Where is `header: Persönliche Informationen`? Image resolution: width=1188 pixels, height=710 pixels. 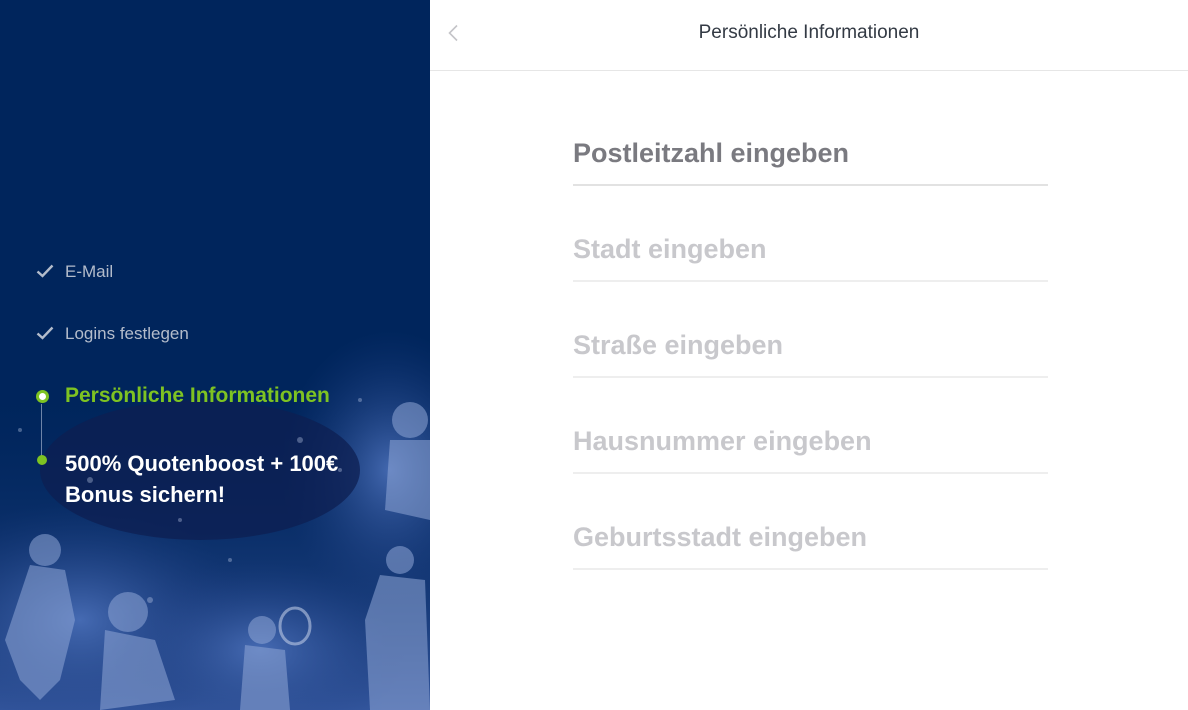 header: Persönliche Informationen is located at coordinates (809, 35).